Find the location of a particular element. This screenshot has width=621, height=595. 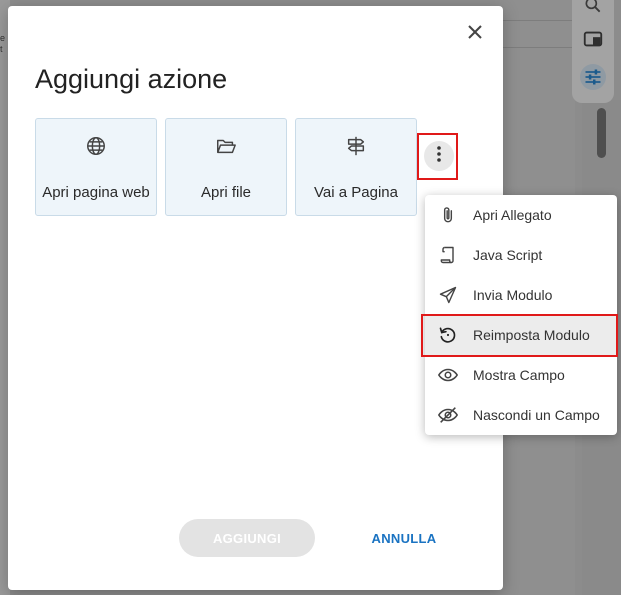

side-toolbar is located at coordinates (593, 51).